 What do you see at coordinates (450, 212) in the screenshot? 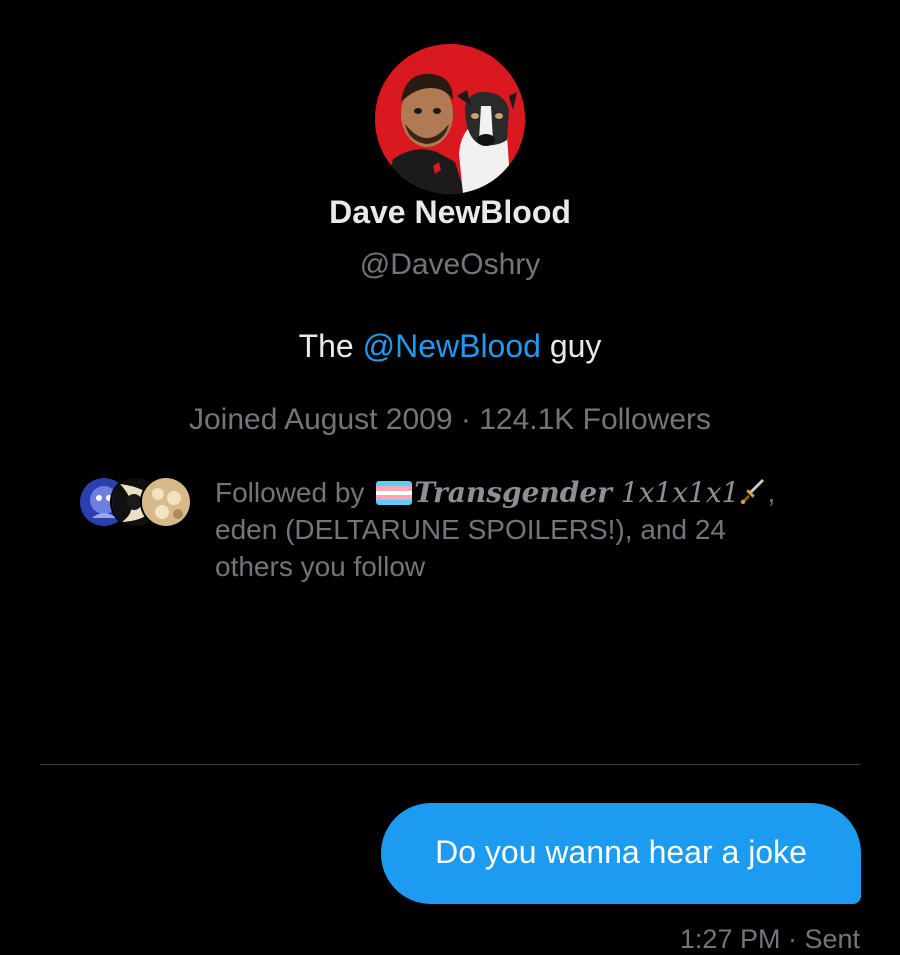
I see `display-name: Dave NewBlood` at bounding box center [450, 212].